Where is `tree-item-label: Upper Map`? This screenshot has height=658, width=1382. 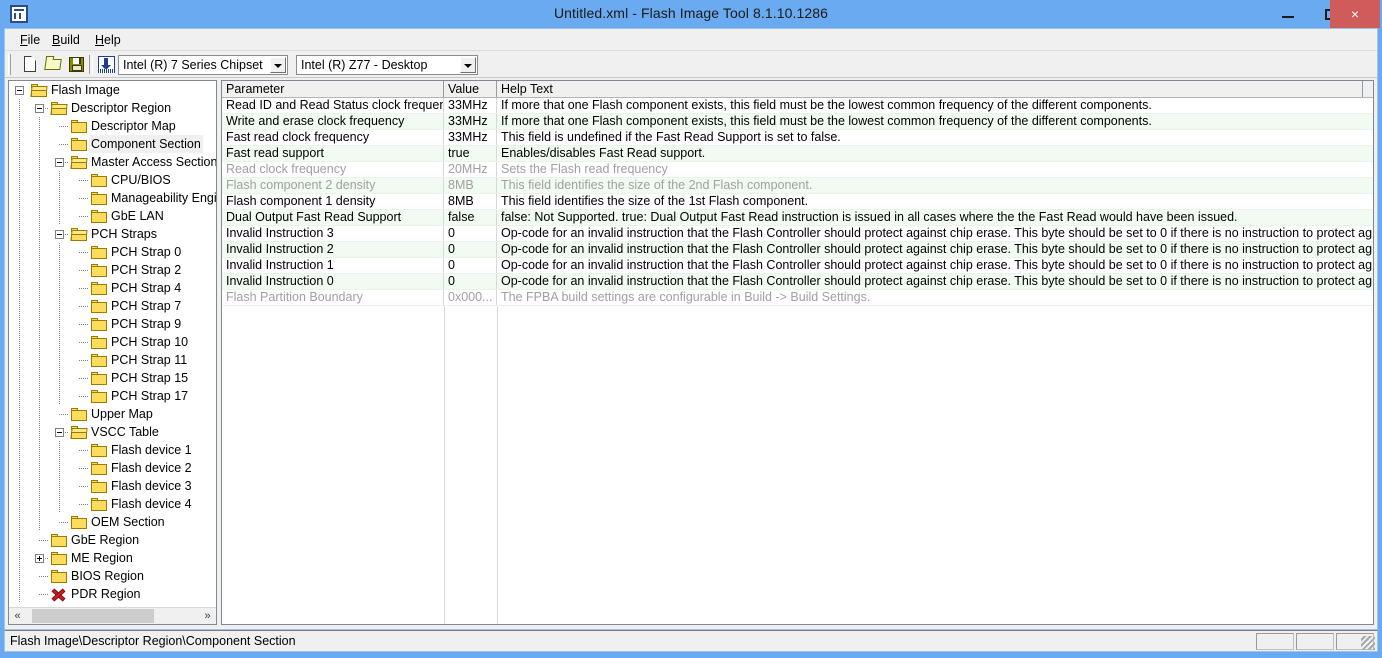 tree-item-label: Upper Map is located at coordinates (122, 414).